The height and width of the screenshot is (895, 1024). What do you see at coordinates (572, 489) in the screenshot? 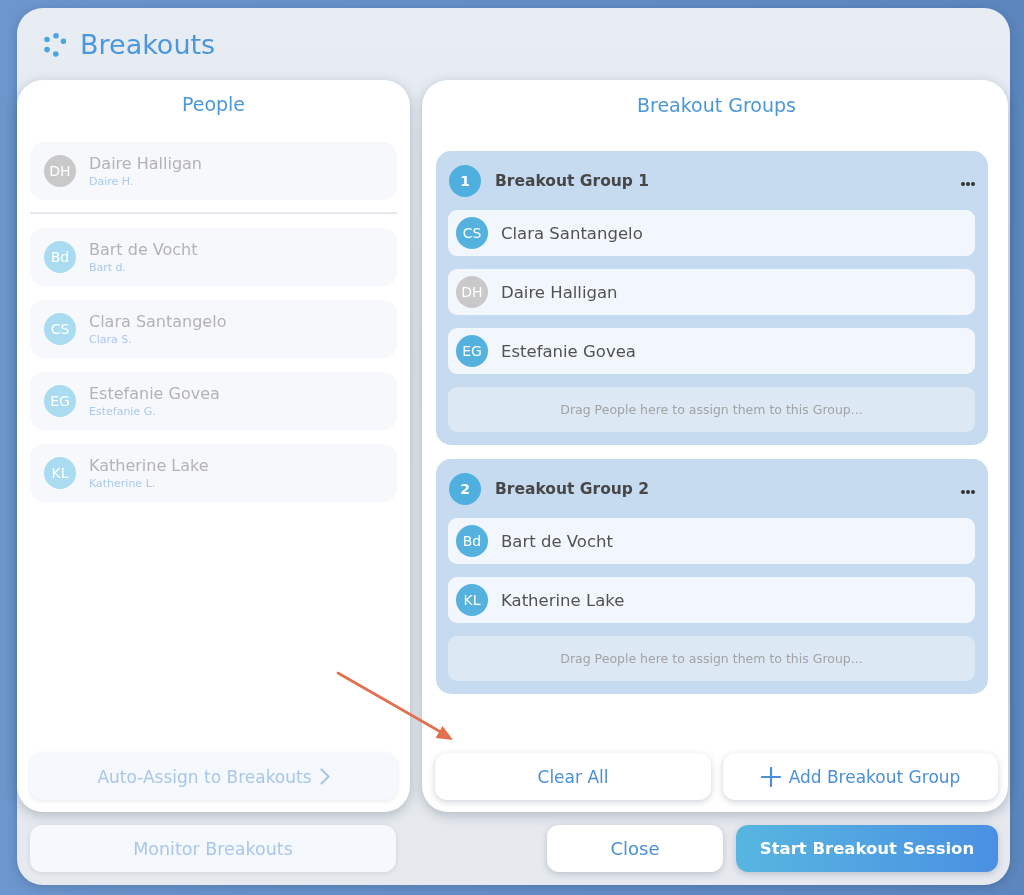
I see `group-title: Breakout Group 2` at bounding box center [572, 489].